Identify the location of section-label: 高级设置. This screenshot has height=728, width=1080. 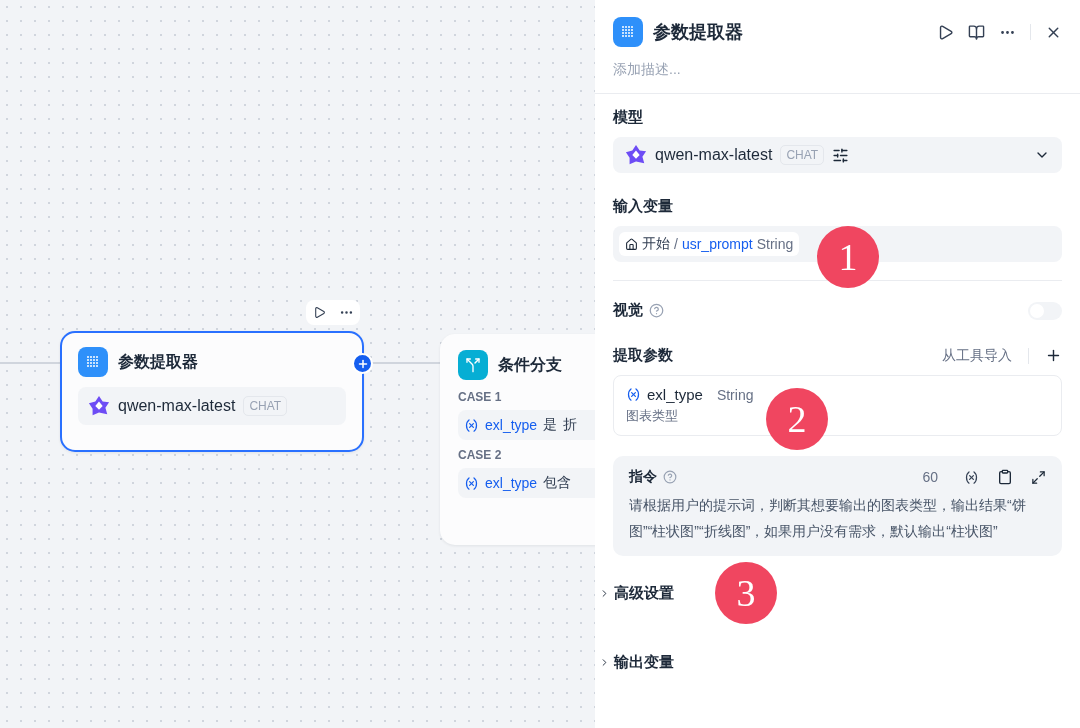
(644, 593).